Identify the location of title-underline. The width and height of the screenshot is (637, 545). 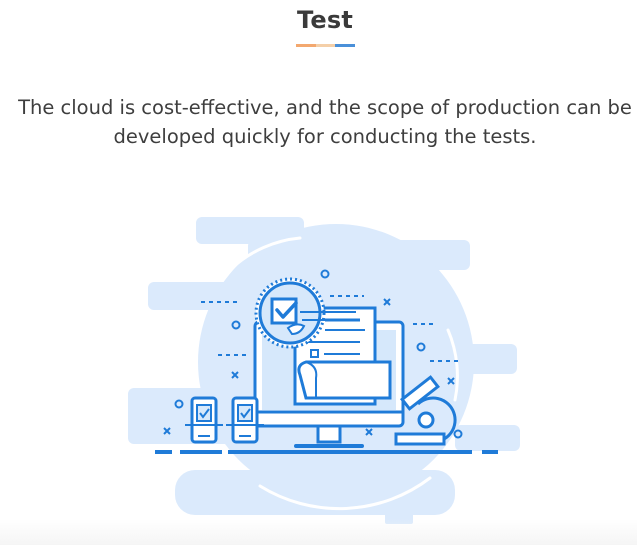
(325, 45).